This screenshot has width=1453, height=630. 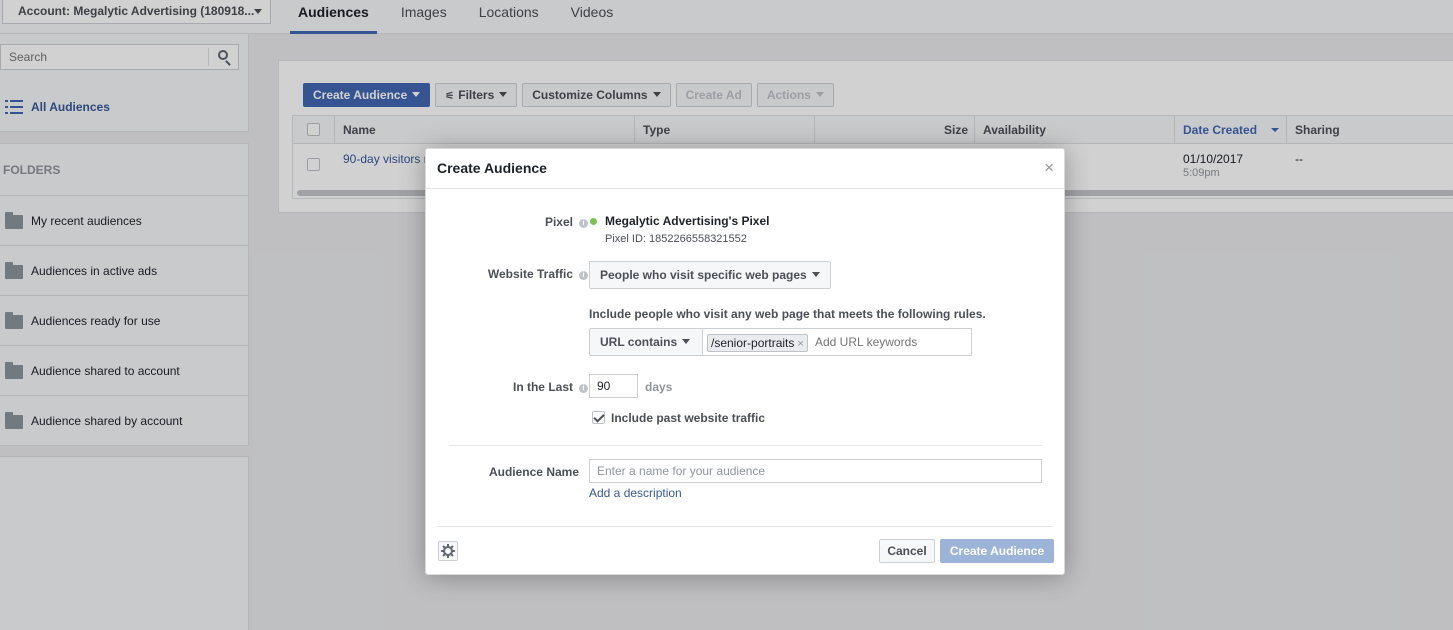 I want to click on website-traffic-label: Website Traffic i, so click(x=507, y=274).